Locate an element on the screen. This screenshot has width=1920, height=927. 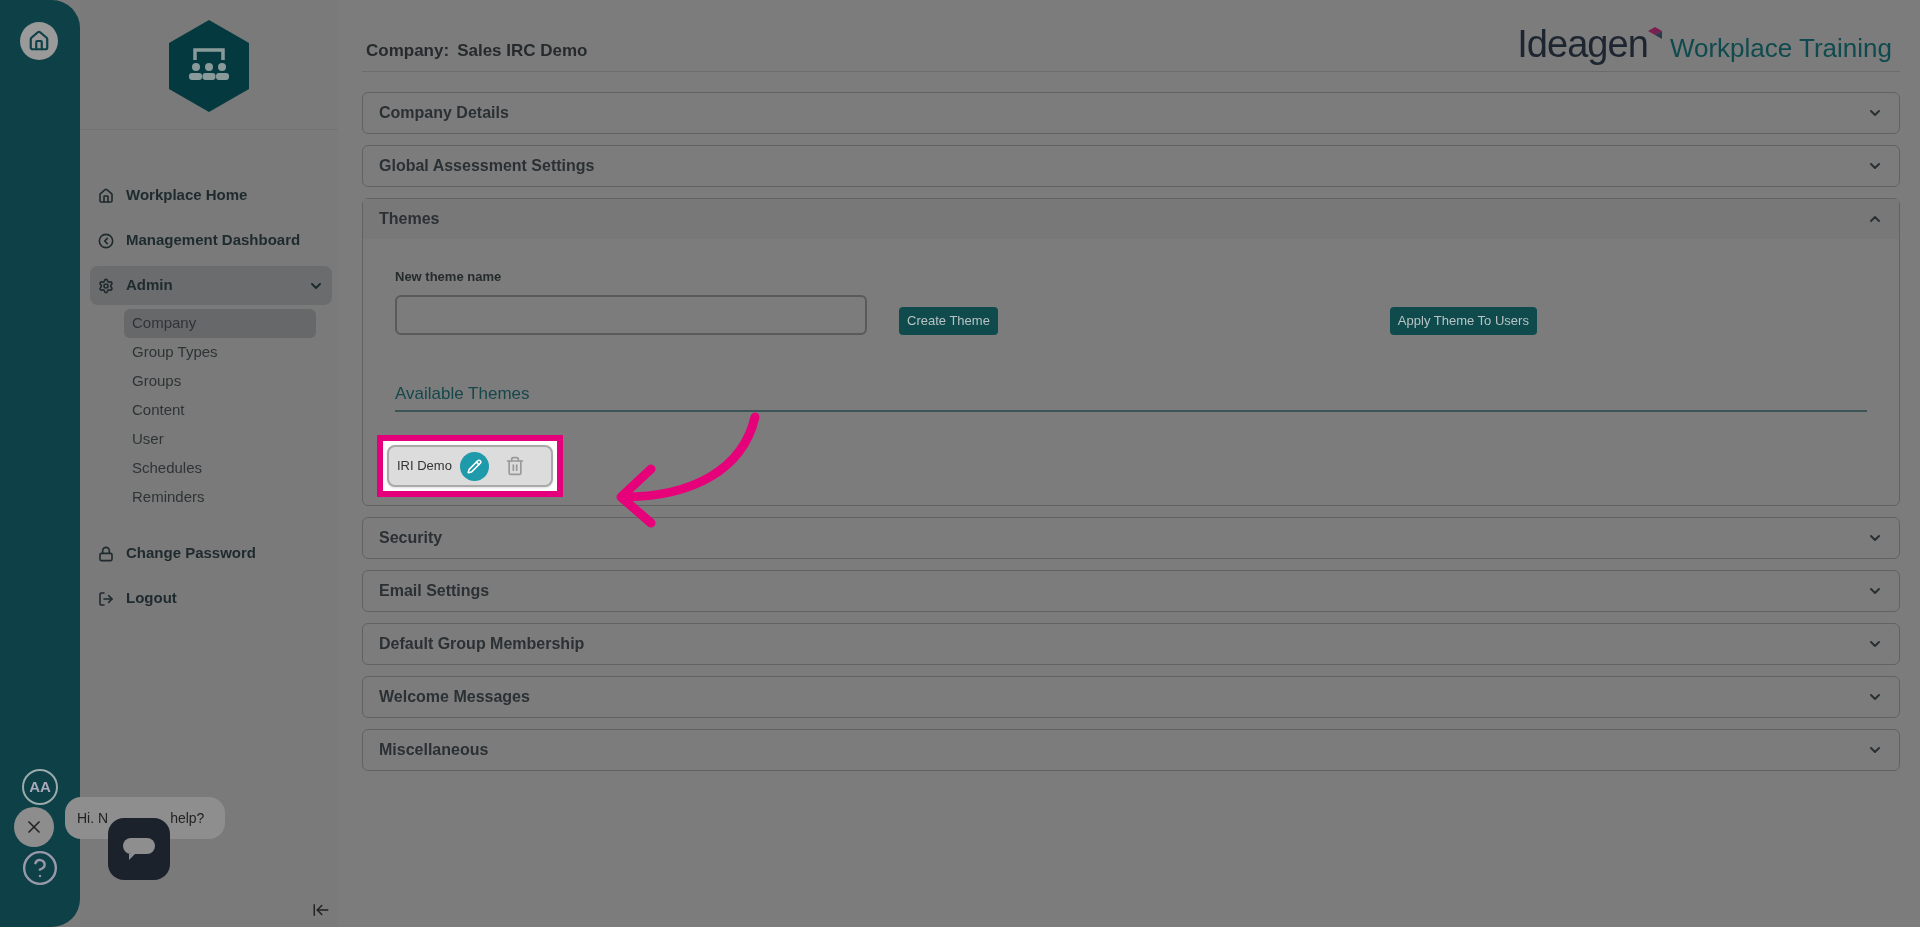
nav-subitem: Content is located at coordinates (220, 410).